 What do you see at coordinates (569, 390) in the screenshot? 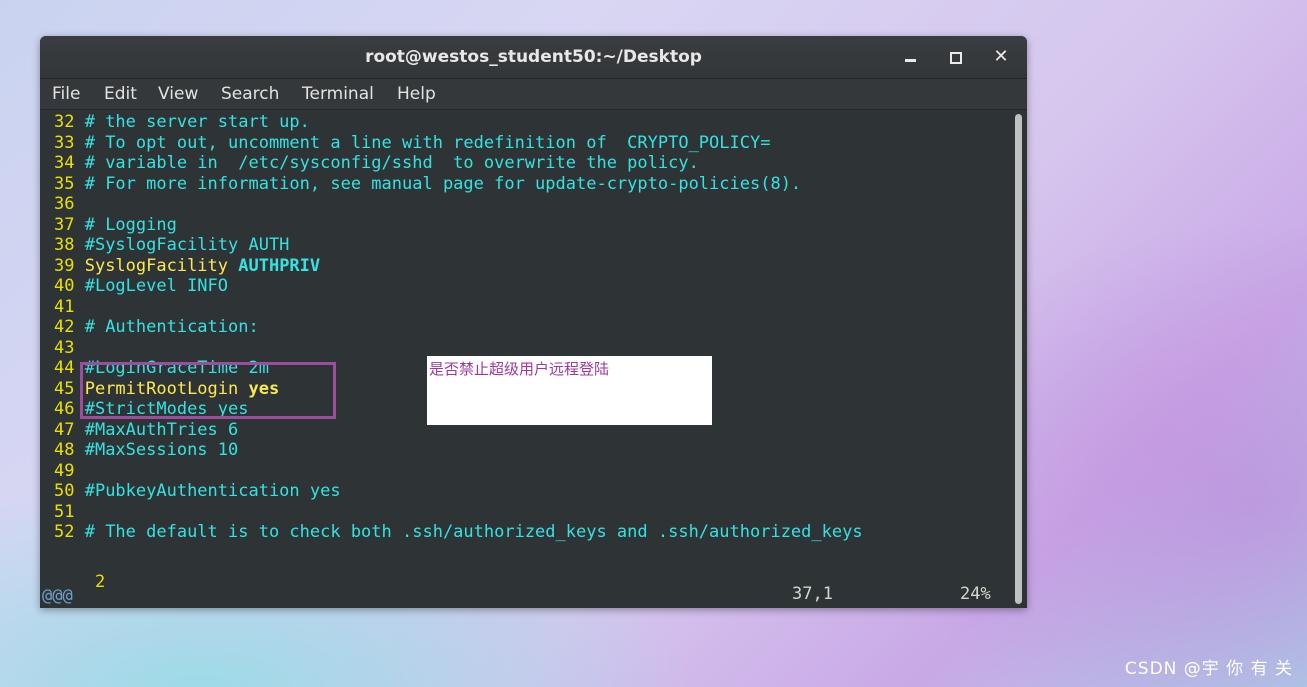
I see `annotation-box: 是否禁止超级用户远程登陆` at bounding box center [569, 390].